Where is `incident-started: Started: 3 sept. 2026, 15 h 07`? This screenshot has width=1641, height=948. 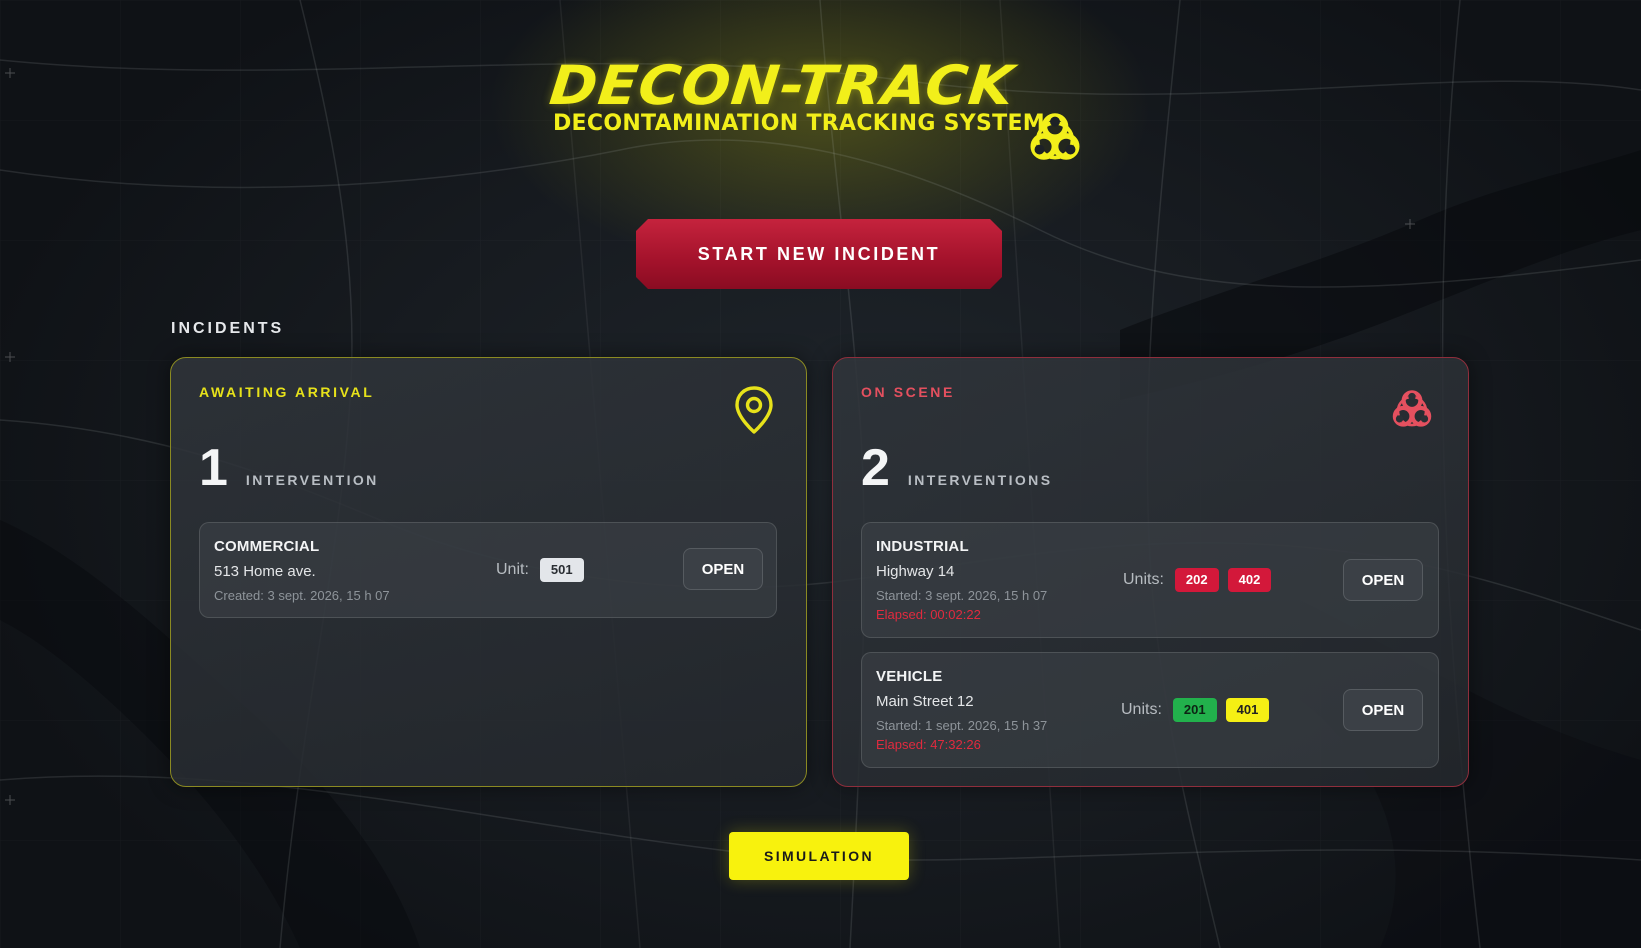 incident-started: Started: 3 sept. 2026, 15 h 07 is located at coordinates (962, 595).